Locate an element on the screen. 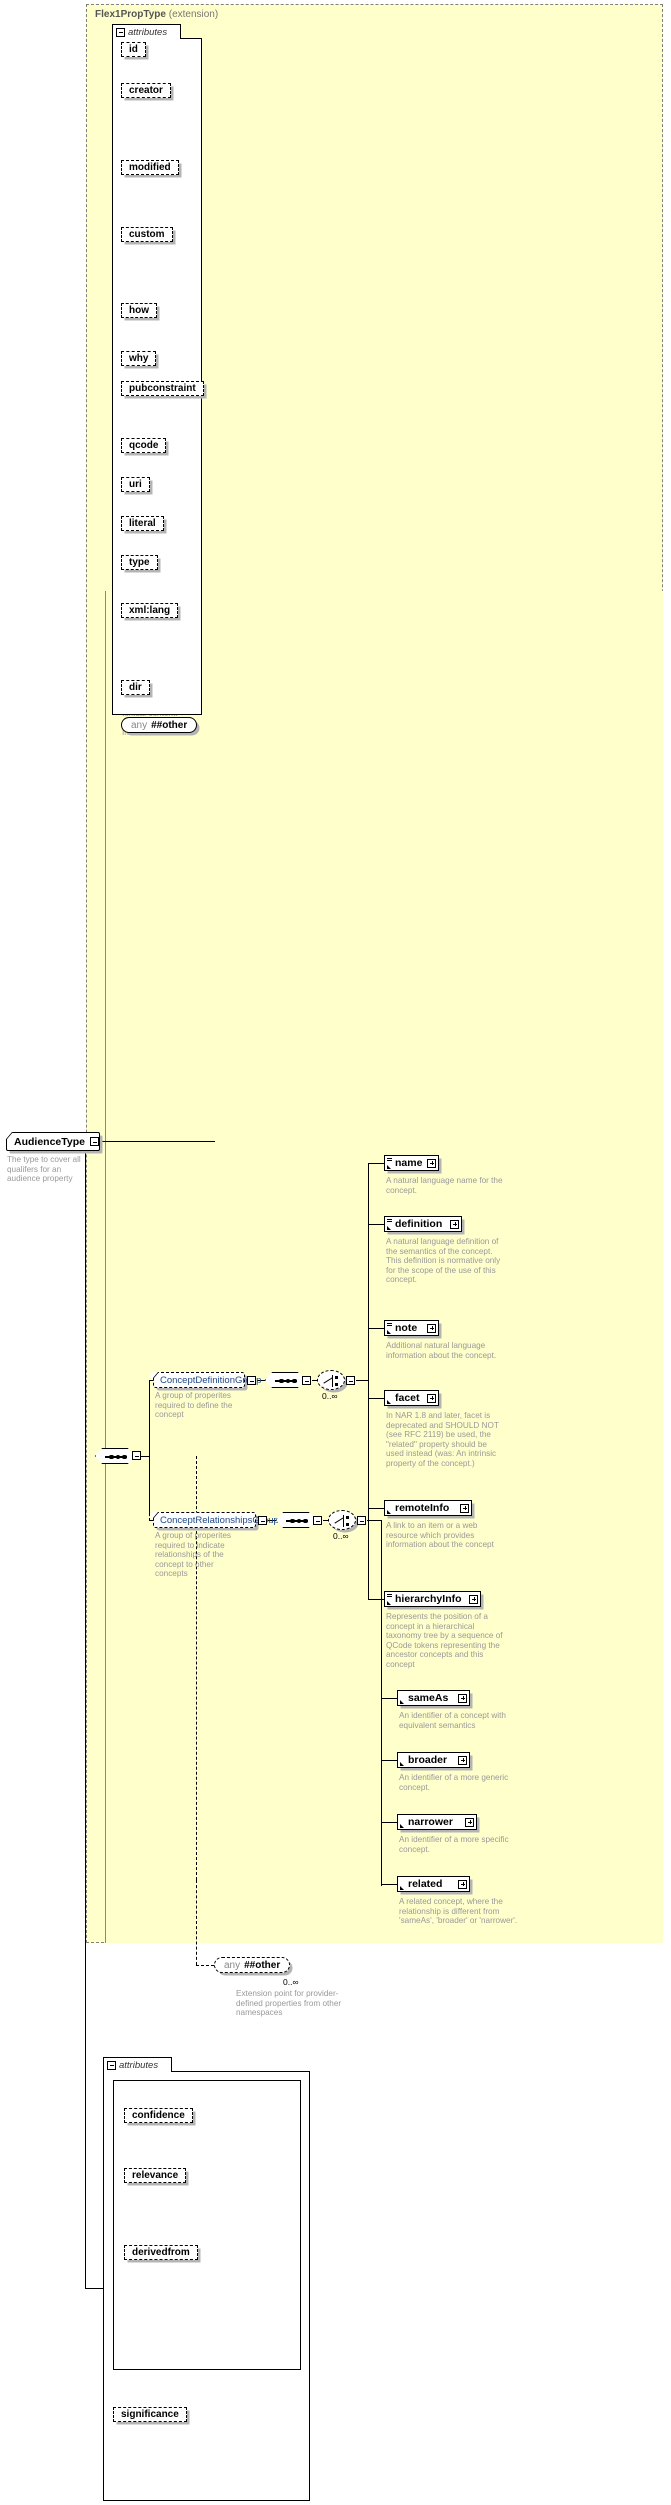 Image resolution: width=671 pixels, height=2505 pixels. attribute-literal: literal is located at coordinates (142, 523).